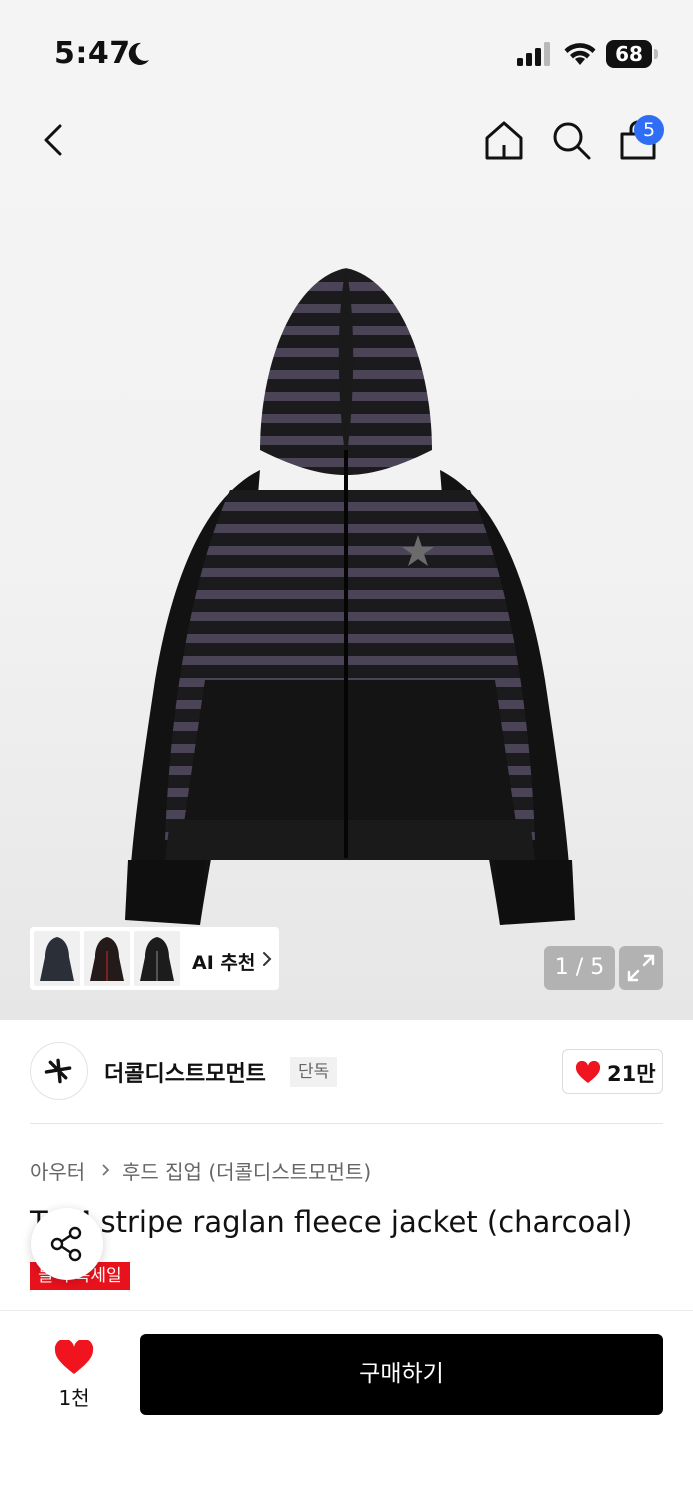 This screenshot has width=693, height=1500. Describe the element at coordinates (59, 1071) in the screenshot. I see `brand-logo` at that location.